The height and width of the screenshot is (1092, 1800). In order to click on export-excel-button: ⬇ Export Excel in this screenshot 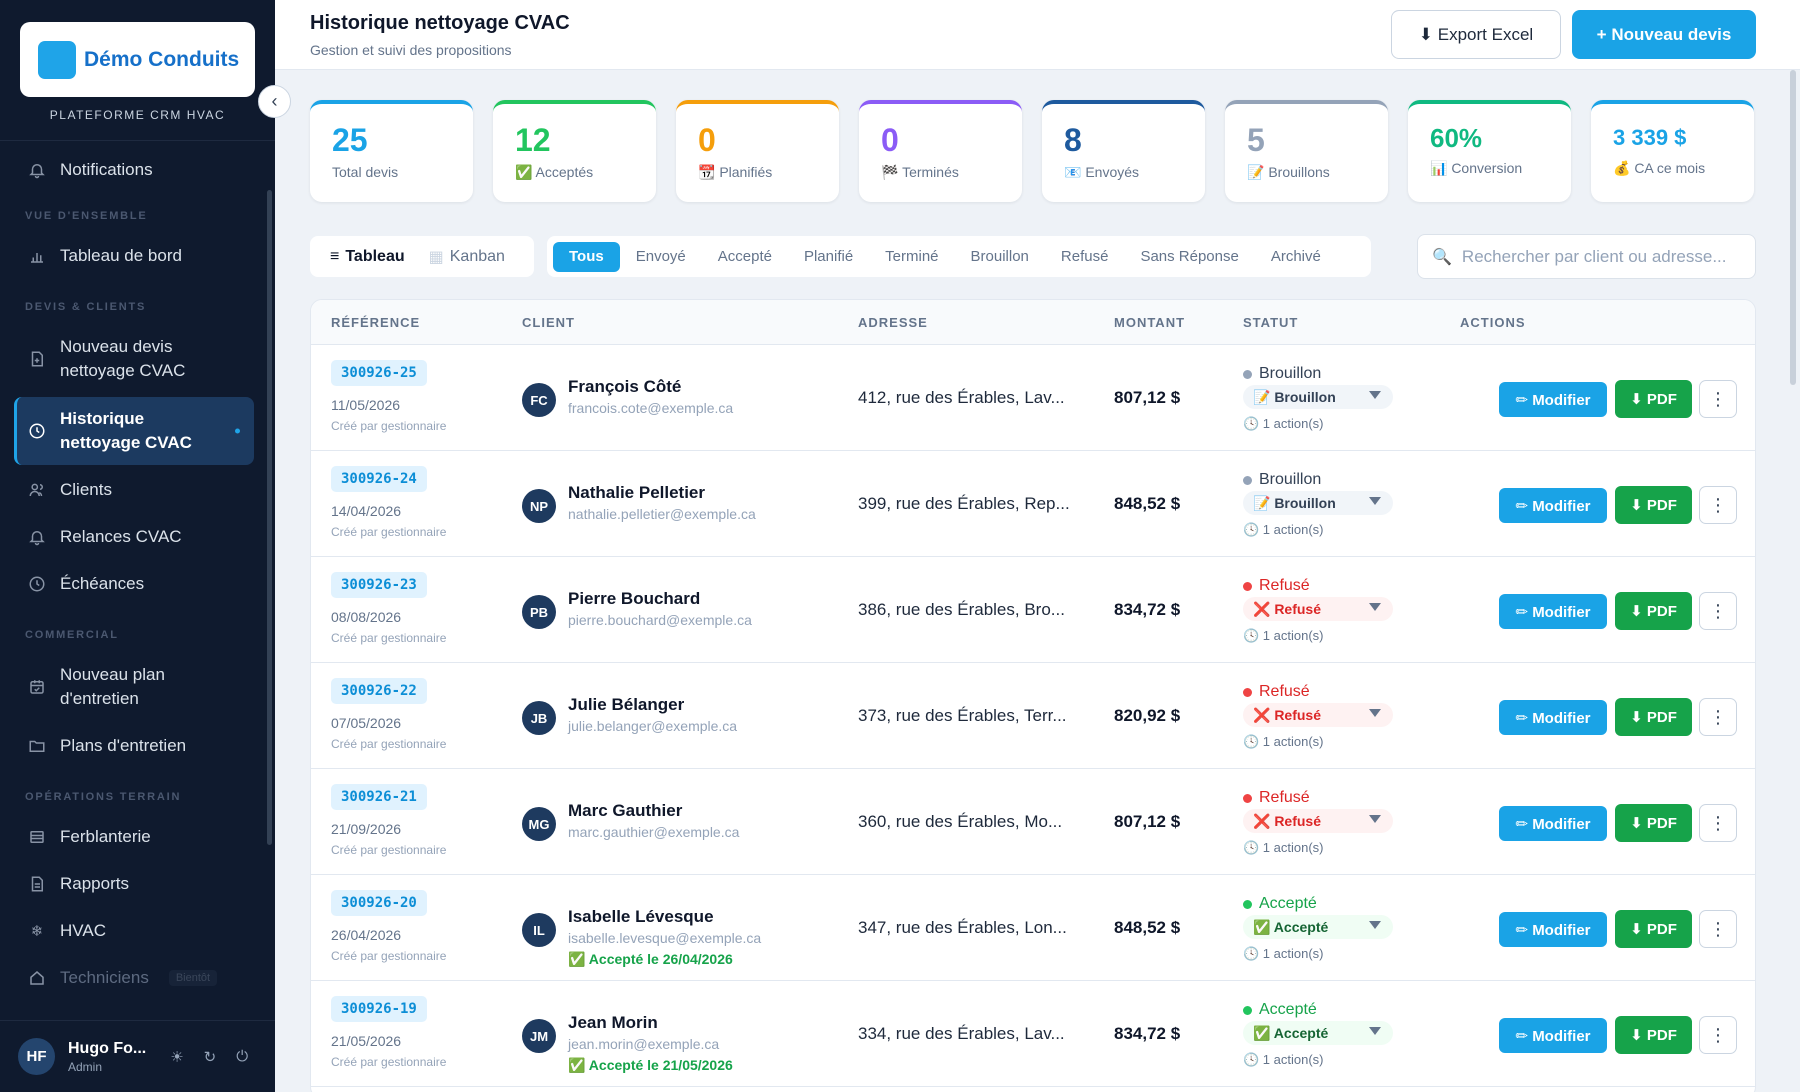, I will do `click(1476, 34)`.